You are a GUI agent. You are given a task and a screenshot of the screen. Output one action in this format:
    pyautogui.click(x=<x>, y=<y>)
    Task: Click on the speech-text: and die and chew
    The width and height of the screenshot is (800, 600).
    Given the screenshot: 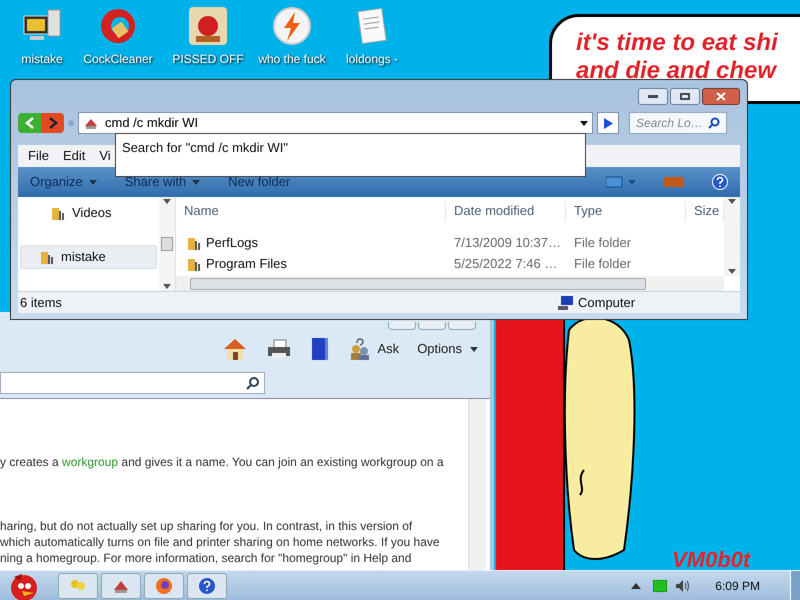 What is the action you would take?
    pyautogui.click(x=677, y=71)
    